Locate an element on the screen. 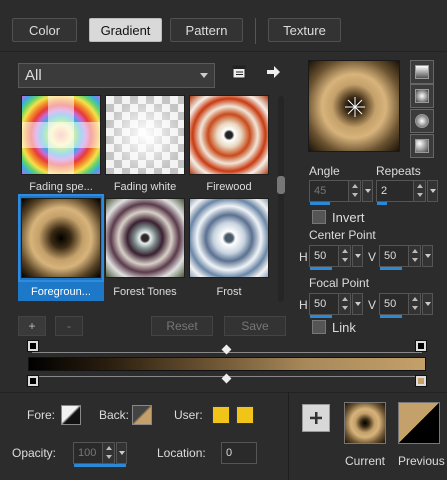 The height and width of the screenshot is (480, 447). gradient-preview is located at coordinates (354, 106).